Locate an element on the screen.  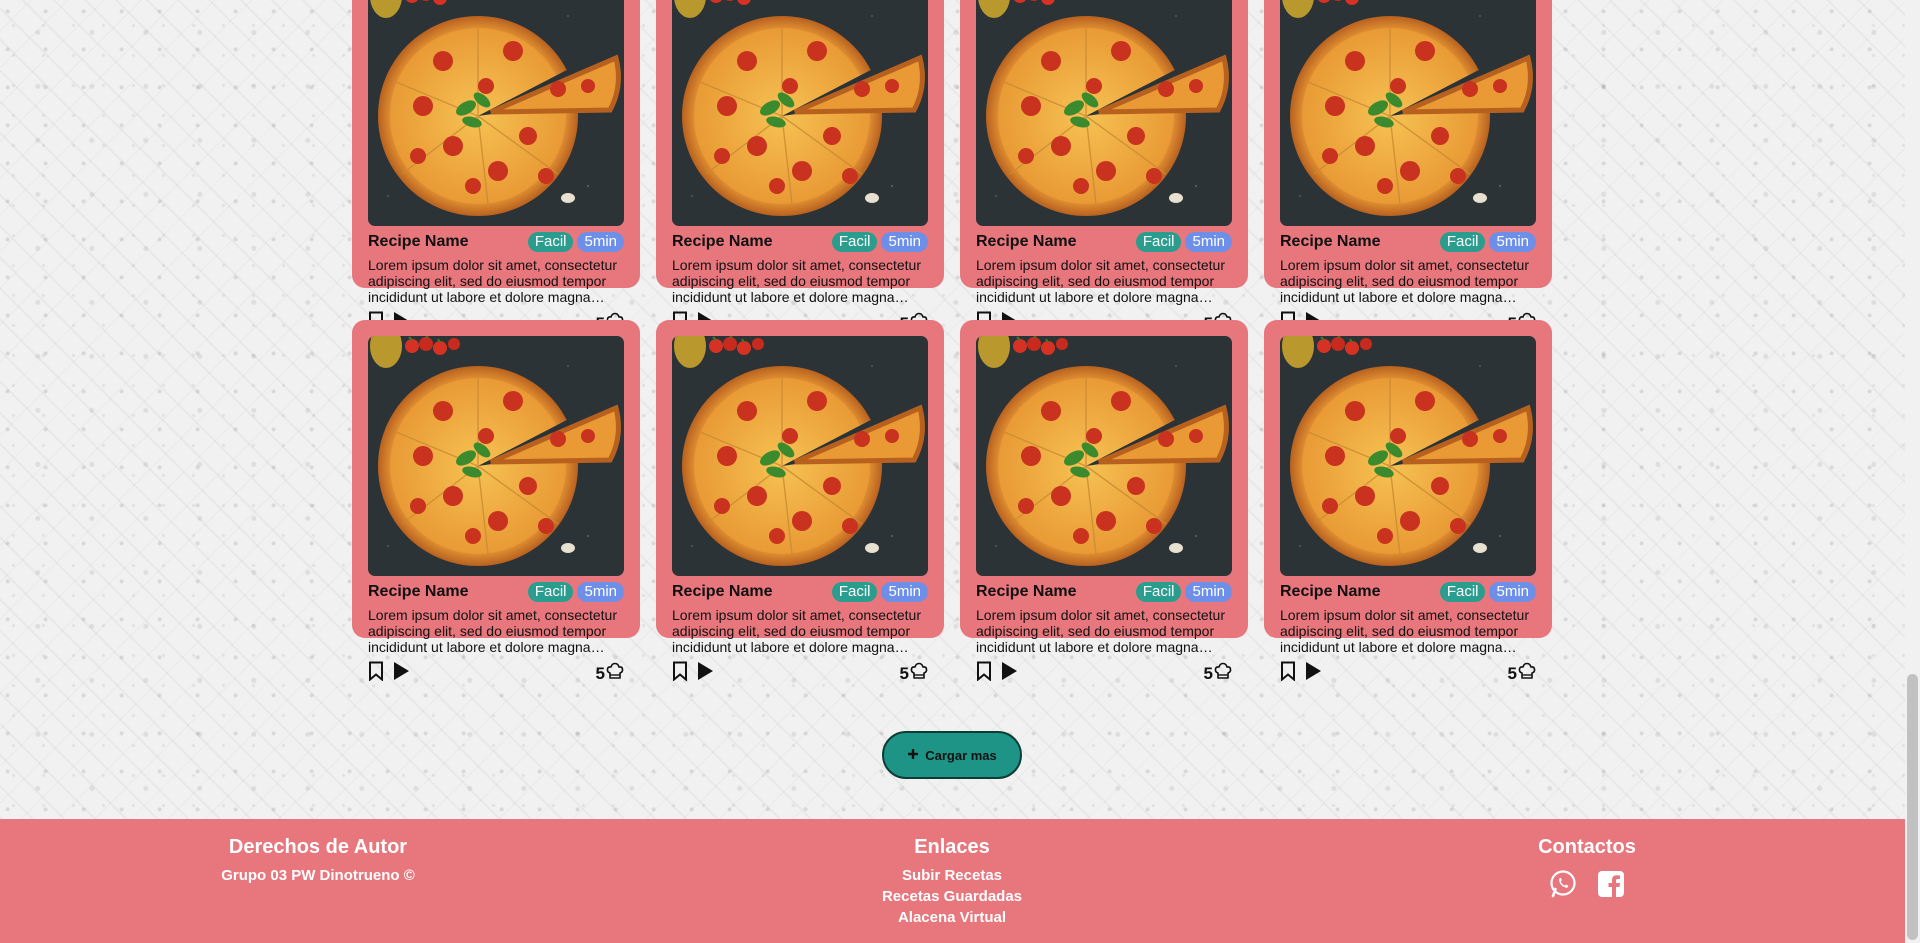
footer-contacts: Contactos is located at coordinates (1587, 870).